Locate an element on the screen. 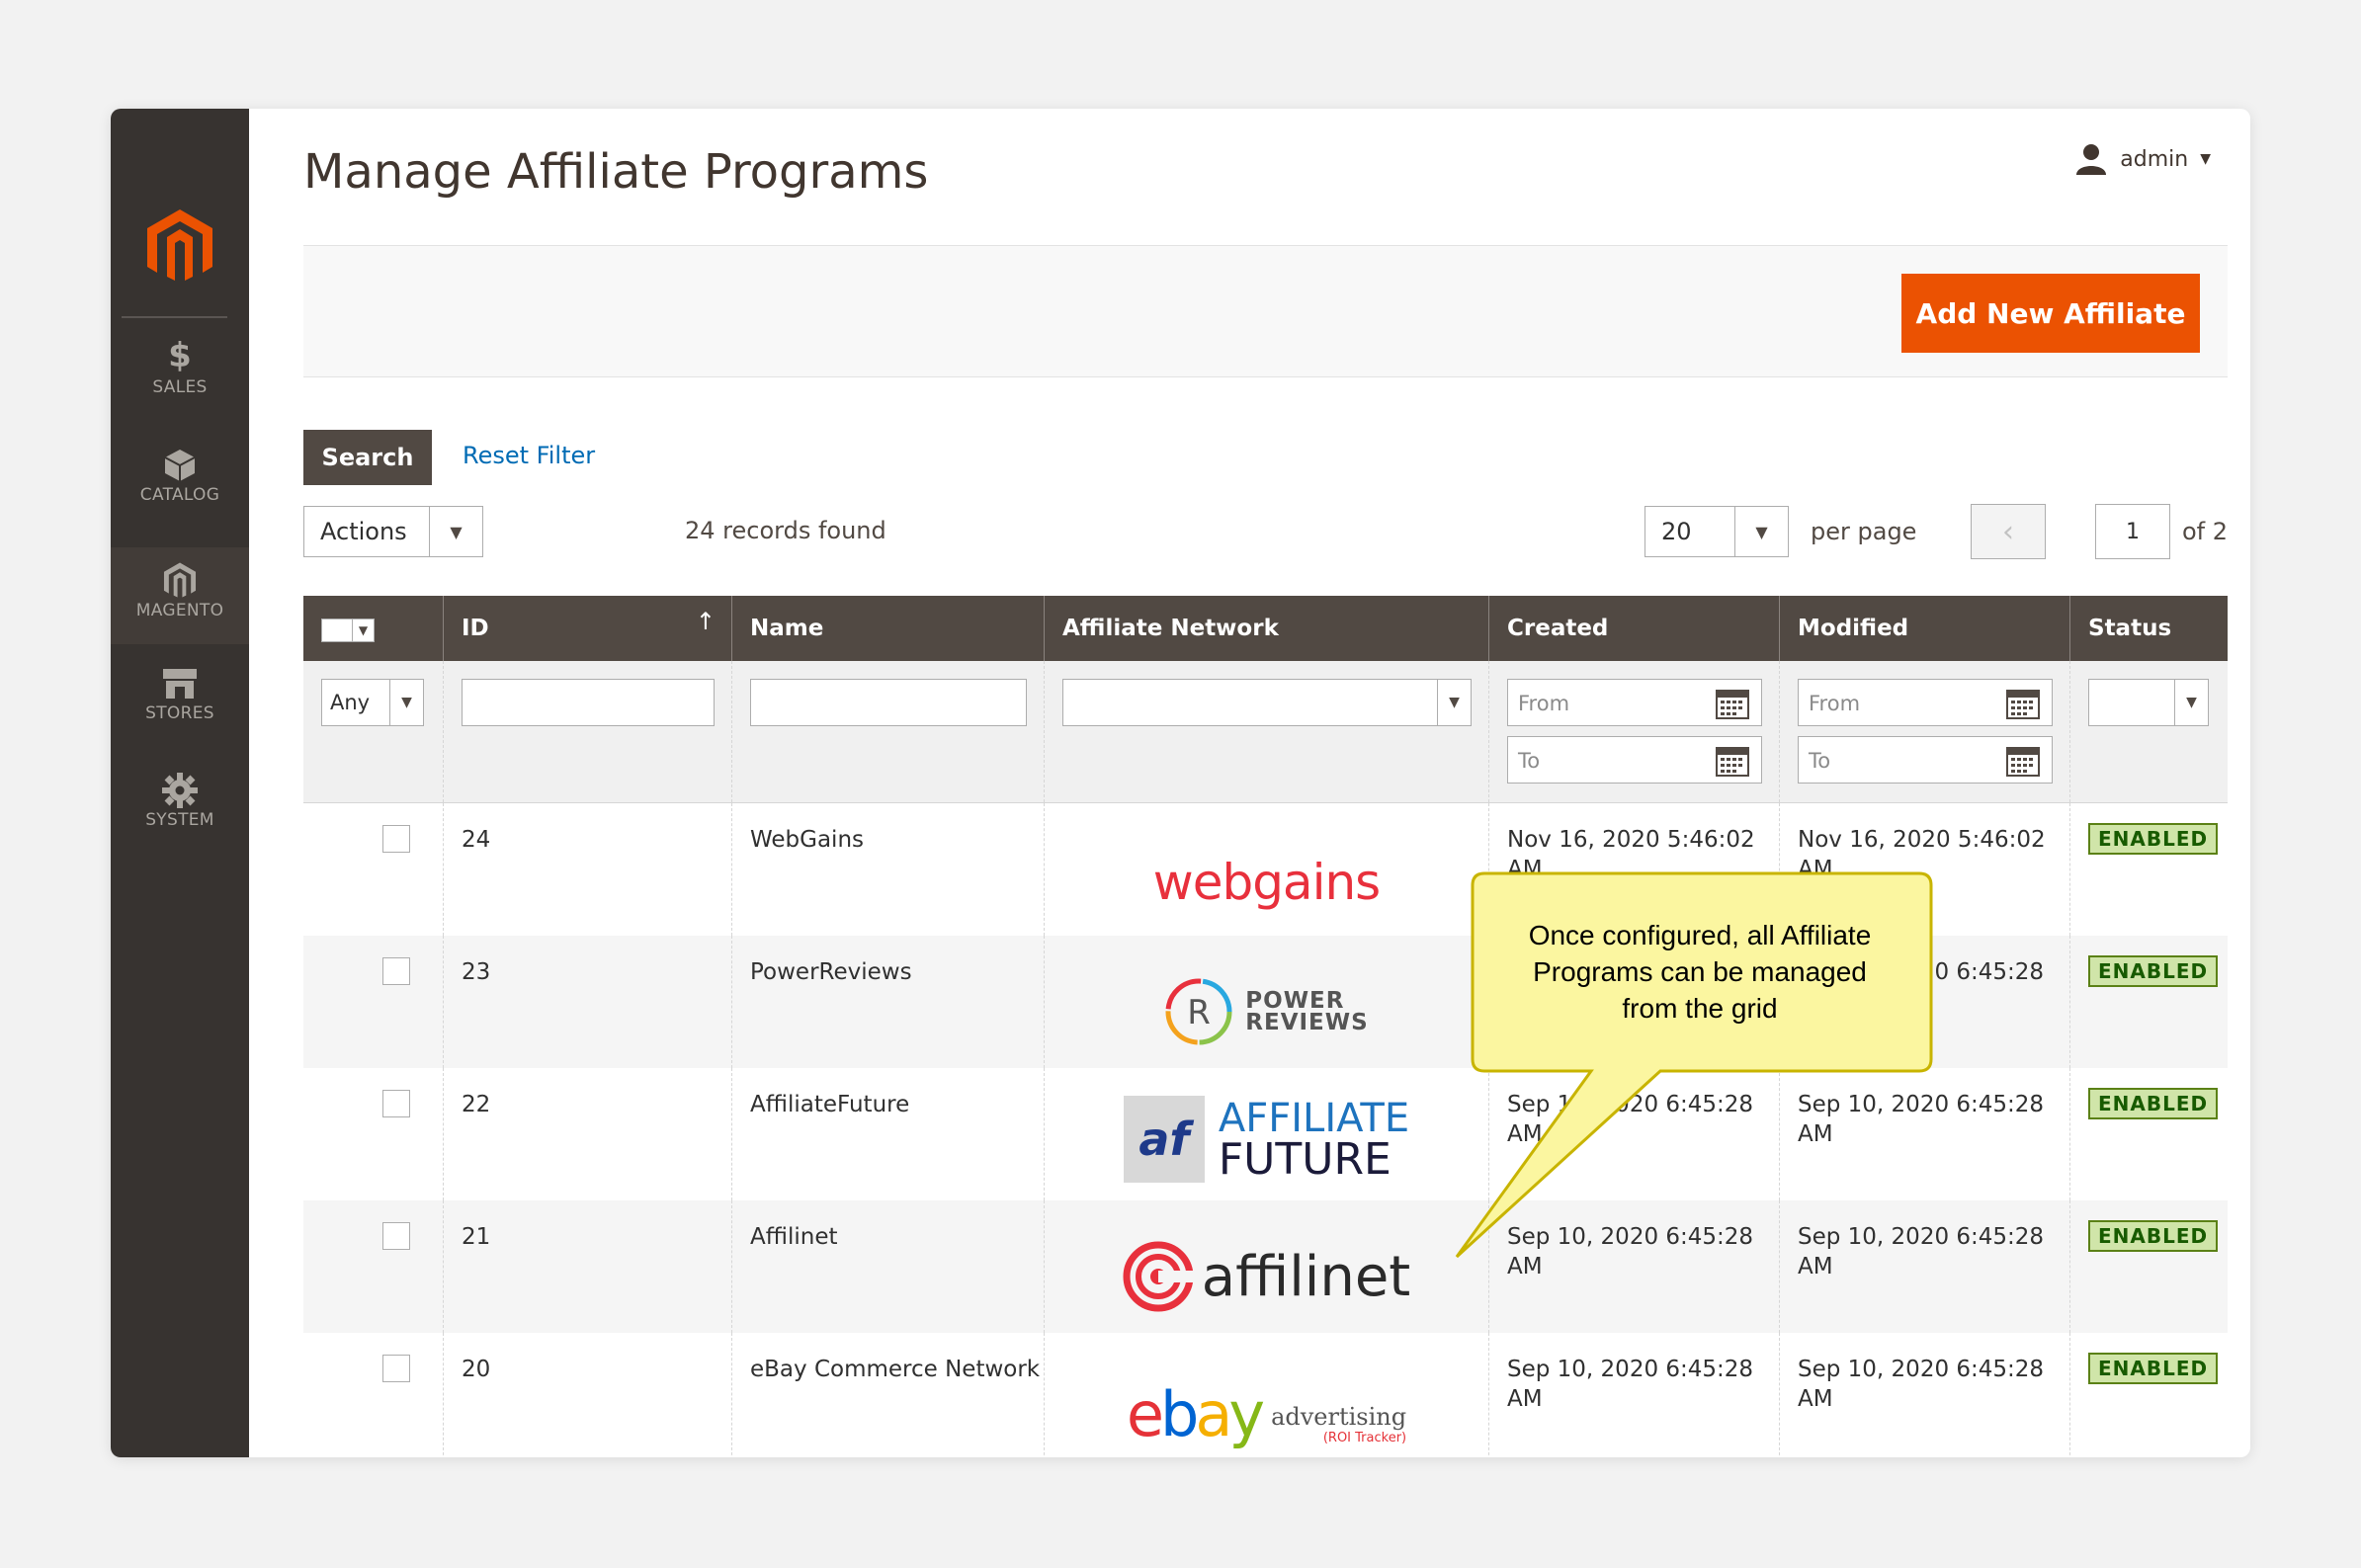  page-total: of 2 is located at coordinates (2205, 531).